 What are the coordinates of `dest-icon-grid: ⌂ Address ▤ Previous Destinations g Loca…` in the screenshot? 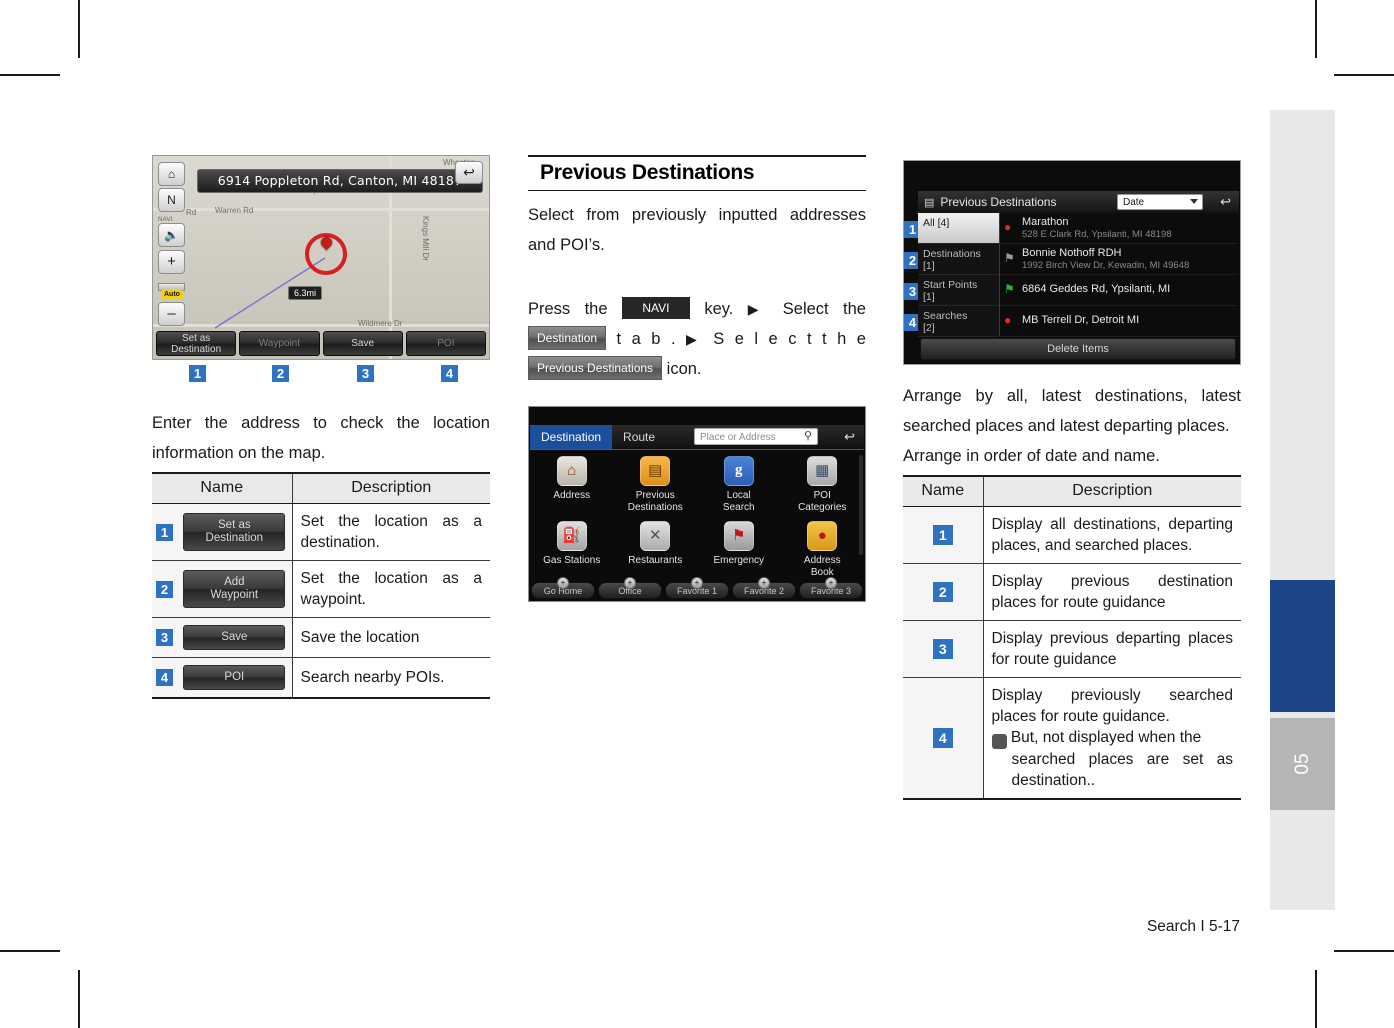 It's located at (697, 514).